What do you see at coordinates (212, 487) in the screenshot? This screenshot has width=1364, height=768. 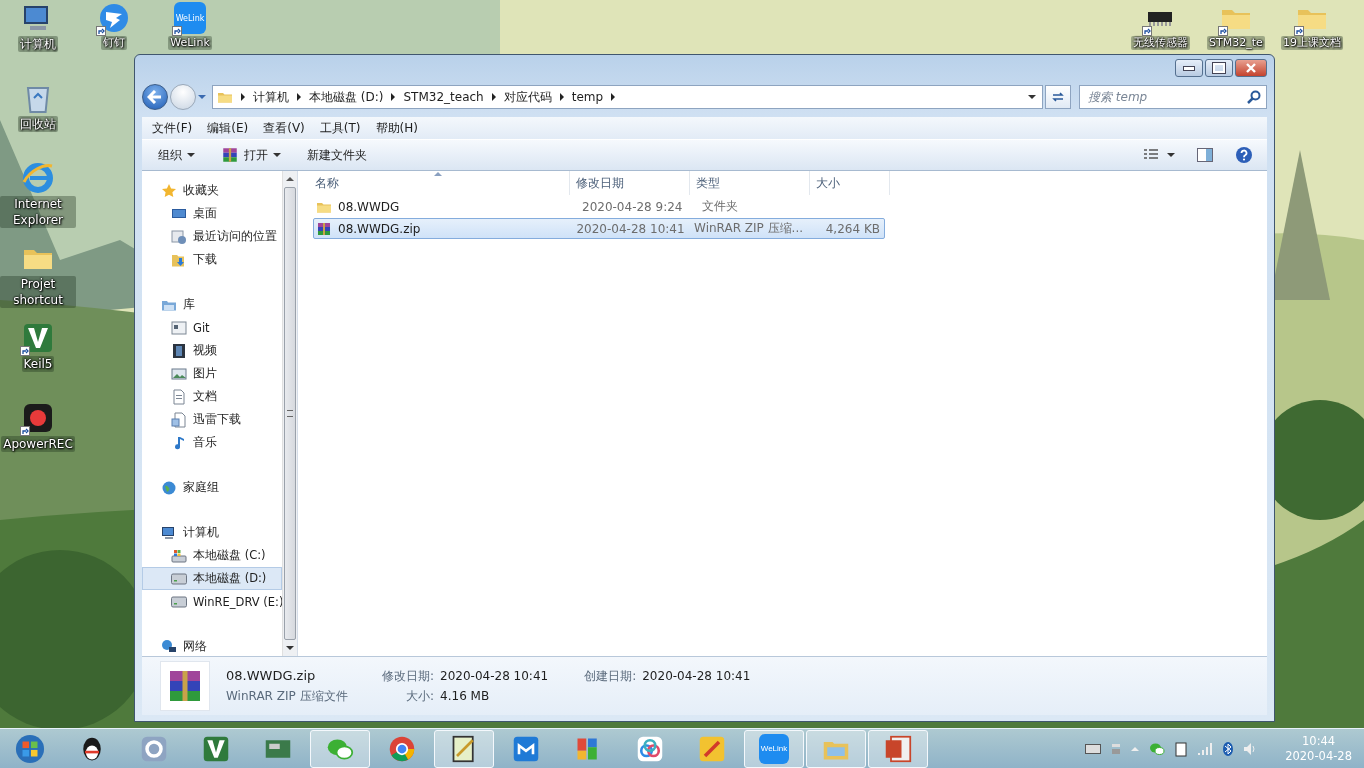 I see `nav-item: 家庭组` at bounding box center [212, 487].